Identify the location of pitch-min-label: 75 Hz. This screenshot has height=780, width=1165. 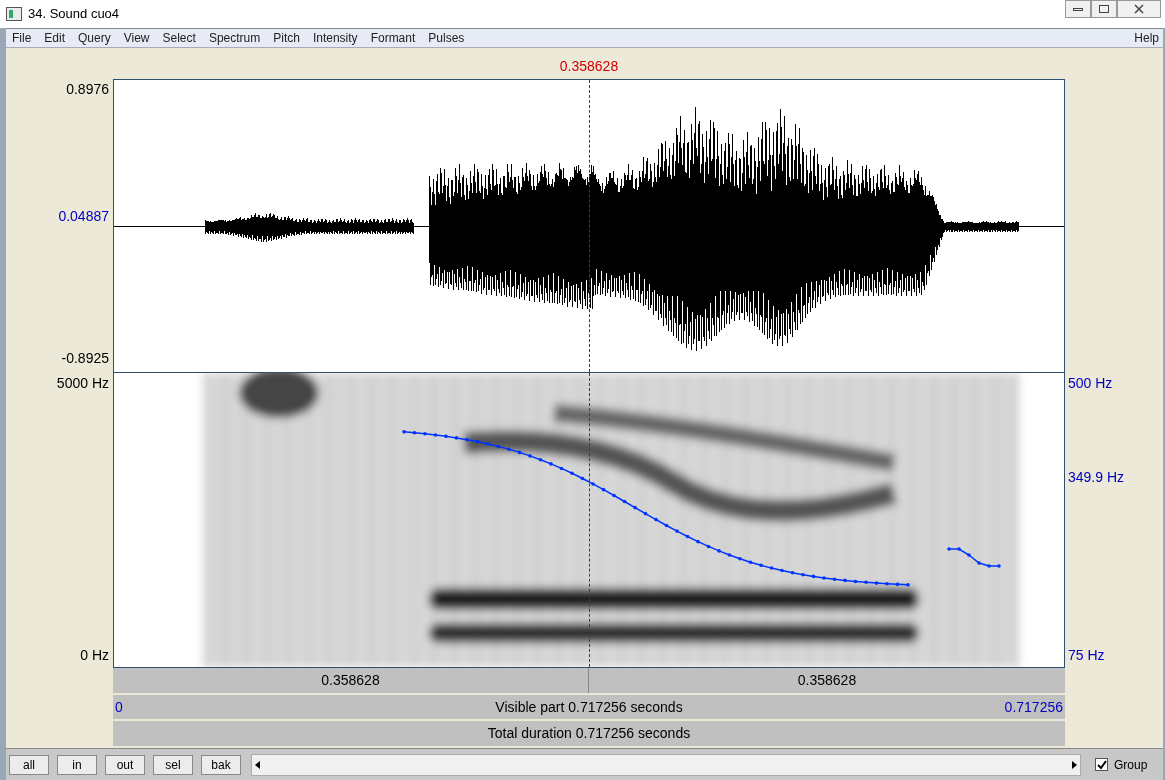
(1086, 655).